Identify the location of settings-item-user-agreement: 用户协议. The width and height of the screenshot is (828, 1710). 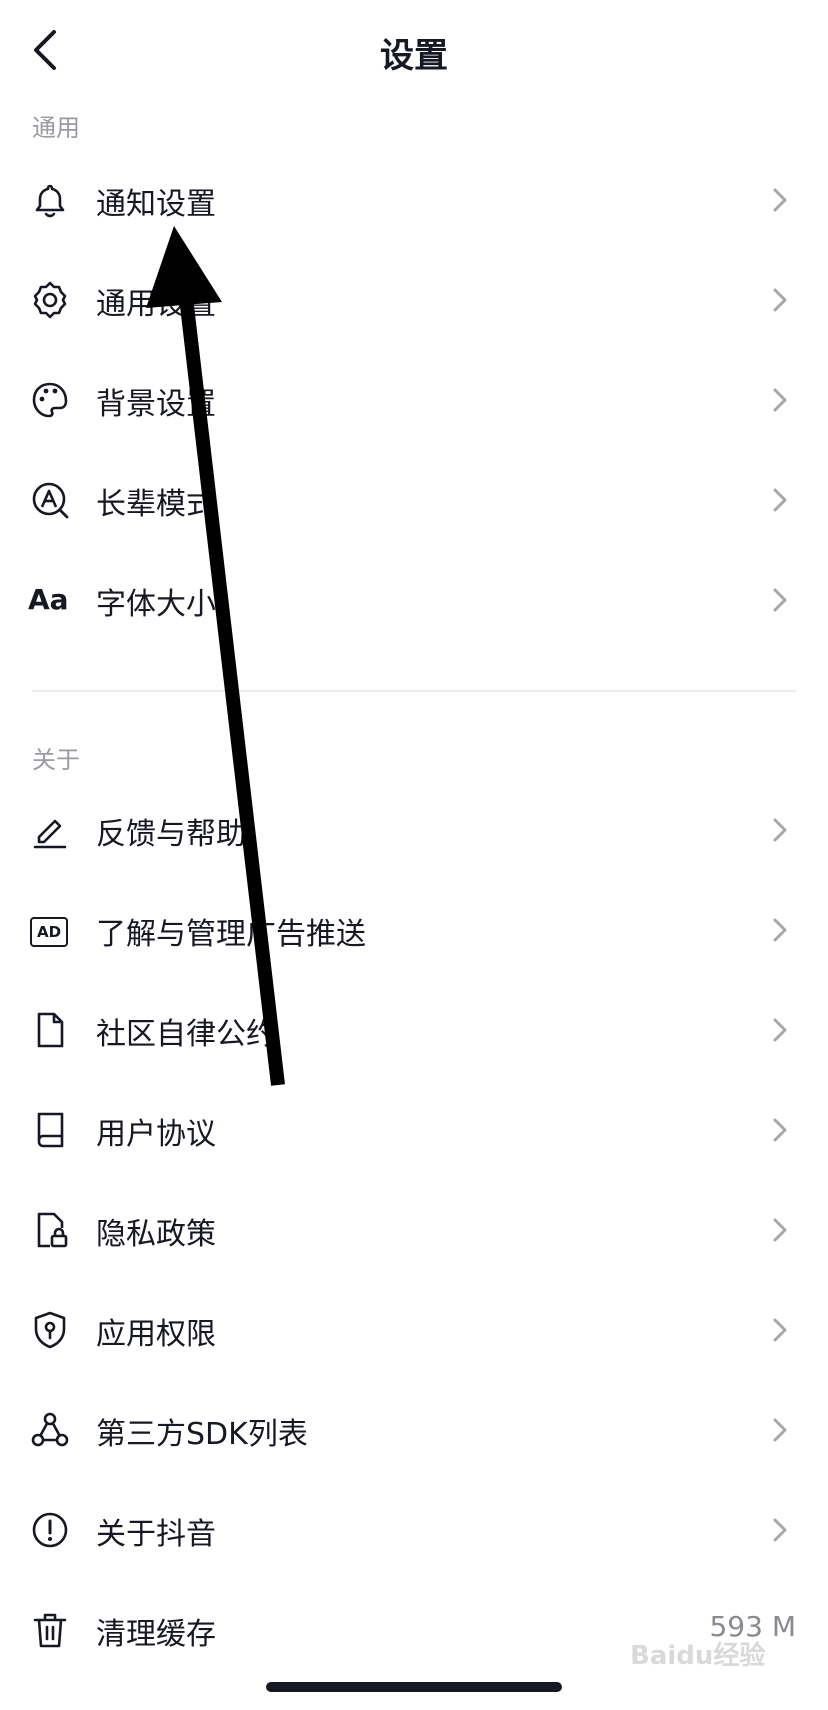
(414, 1130).